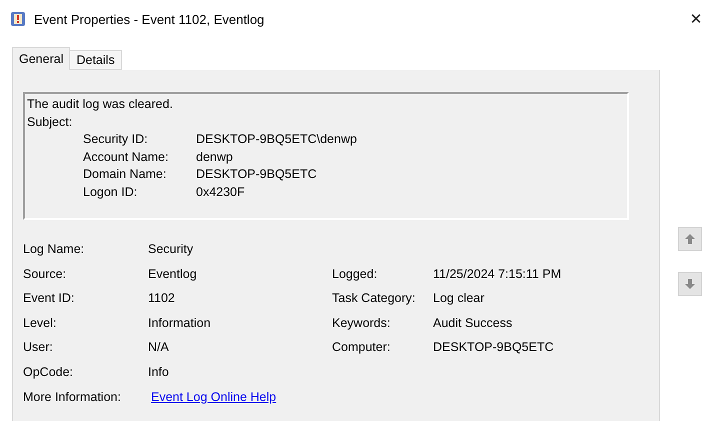  Describe the element at coordinates (276, 139) in the screenshot. I see `field-value: DESKTOP-9BQ5ETC\denwp` at that location.